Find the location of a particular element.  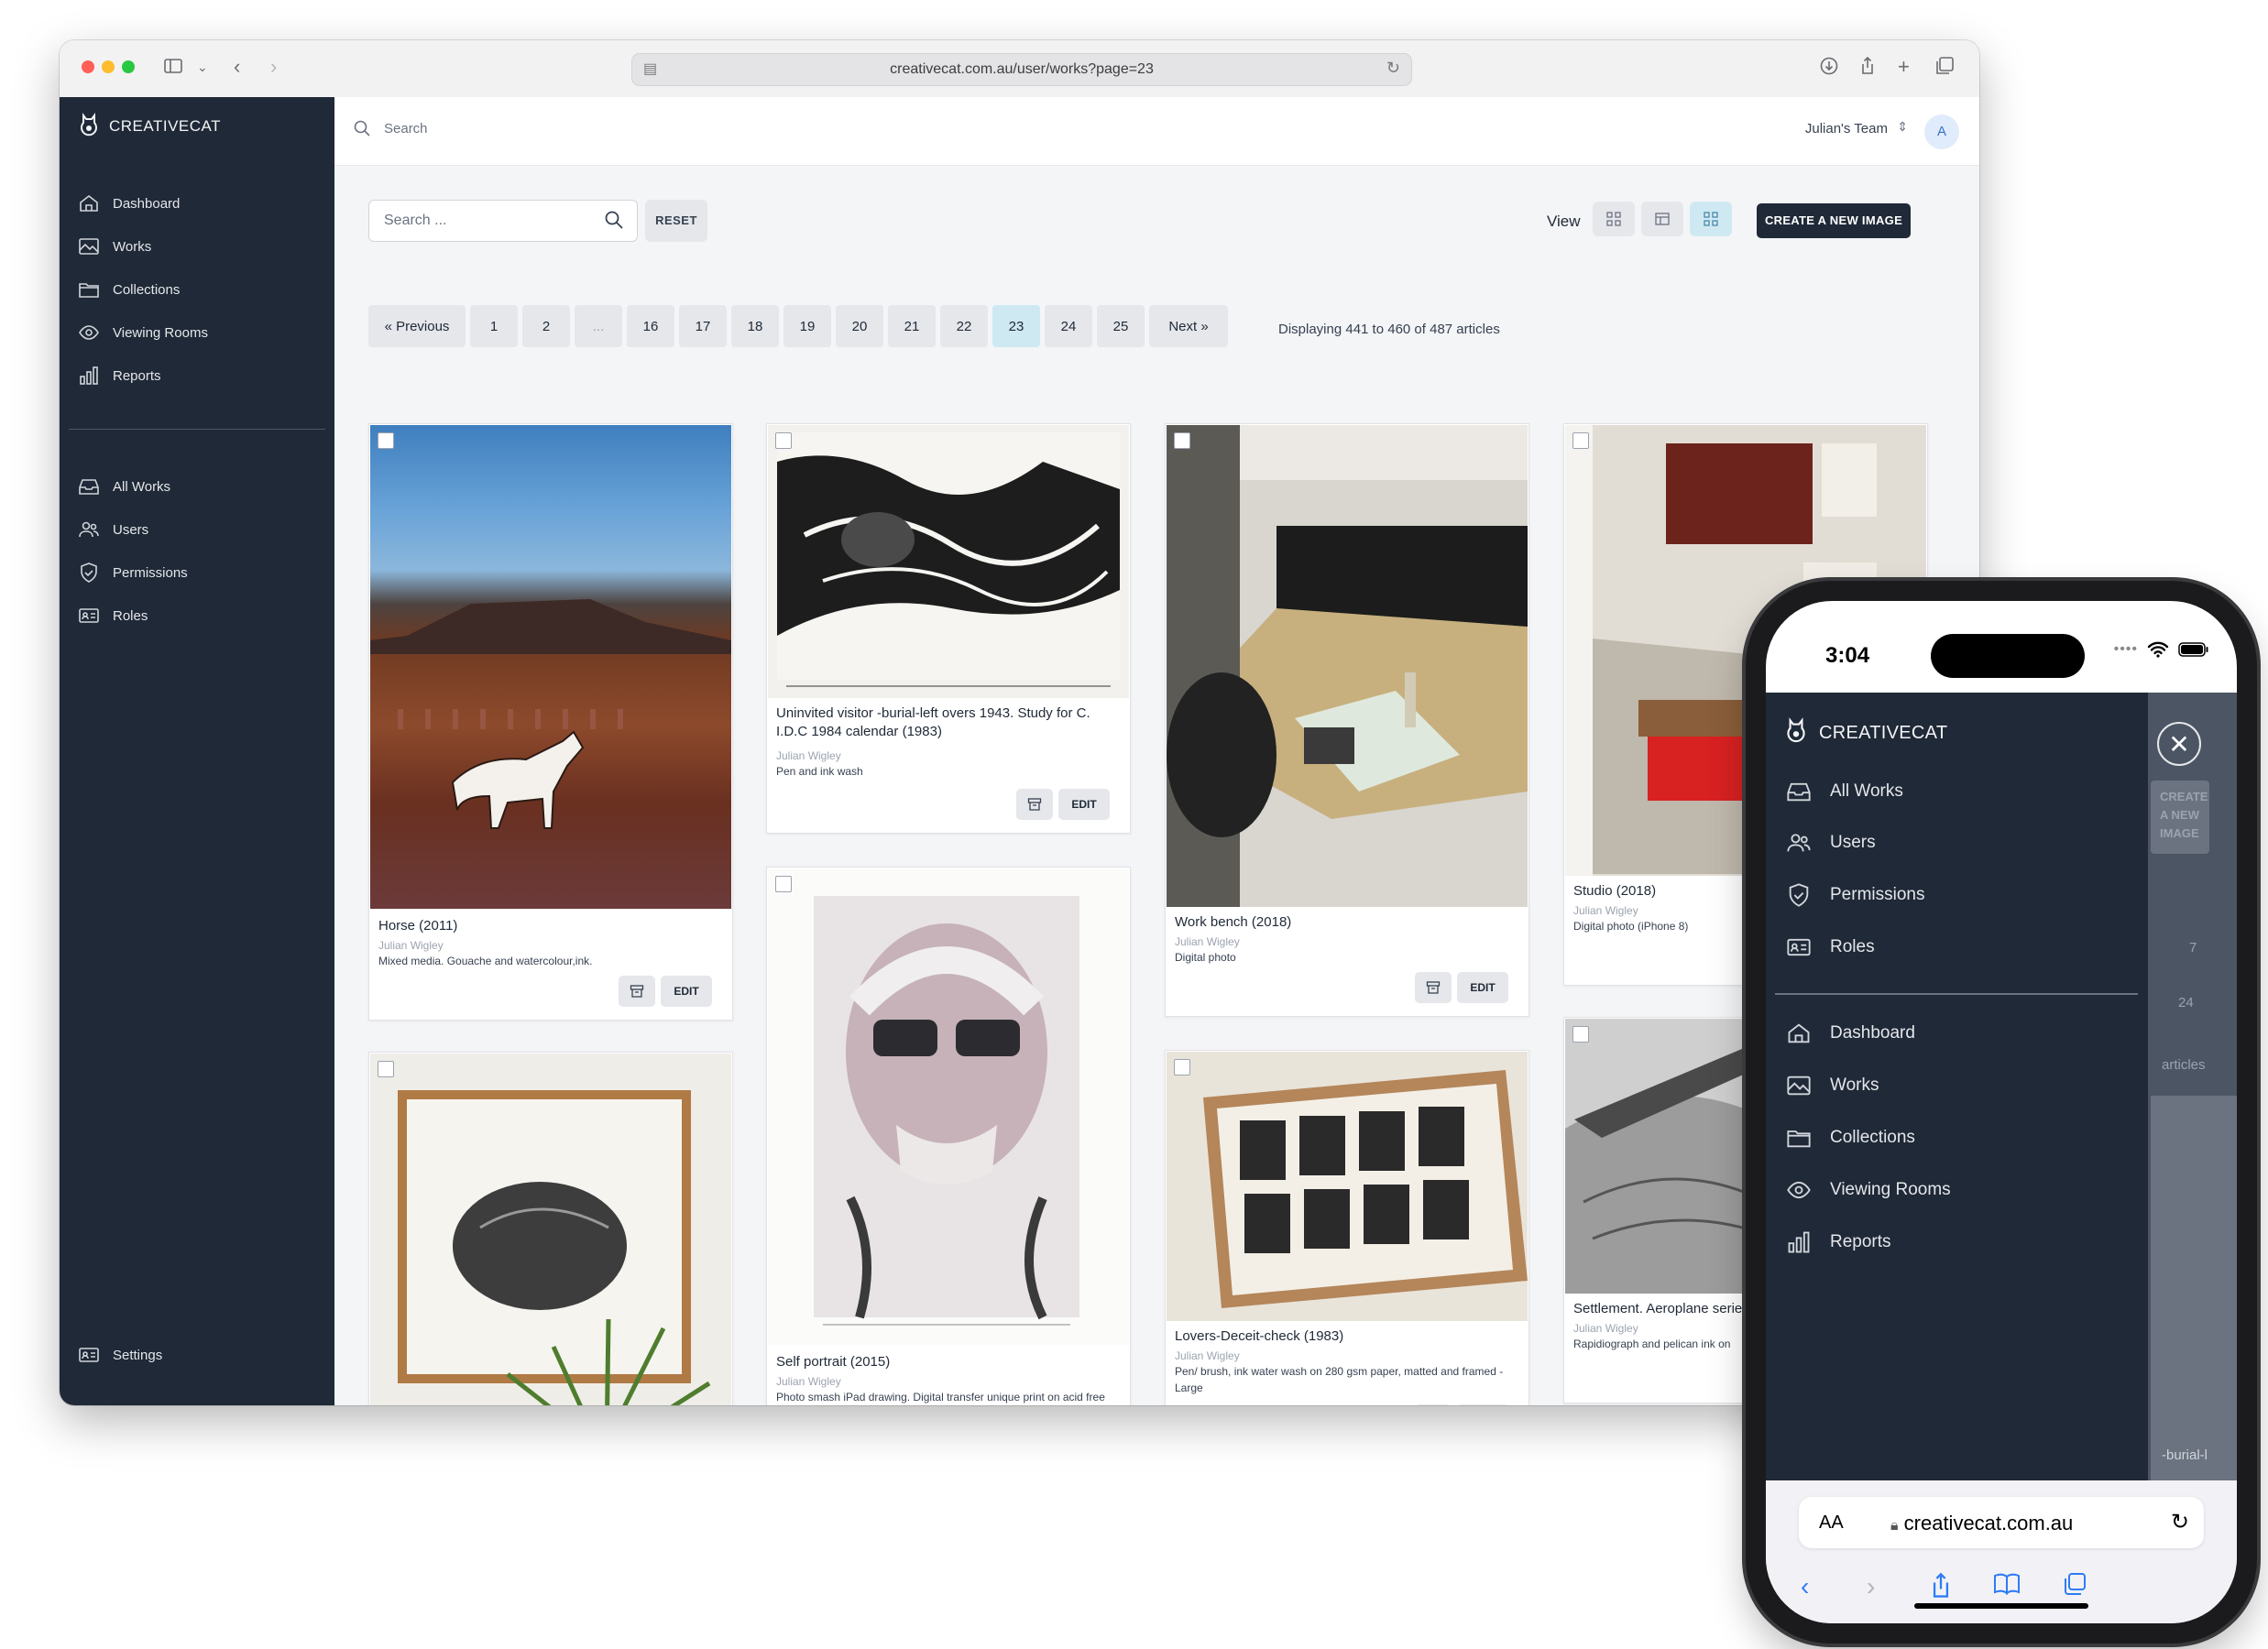

mobile-menu-item-reports: Reports is located at coordinates (1838, 1242).